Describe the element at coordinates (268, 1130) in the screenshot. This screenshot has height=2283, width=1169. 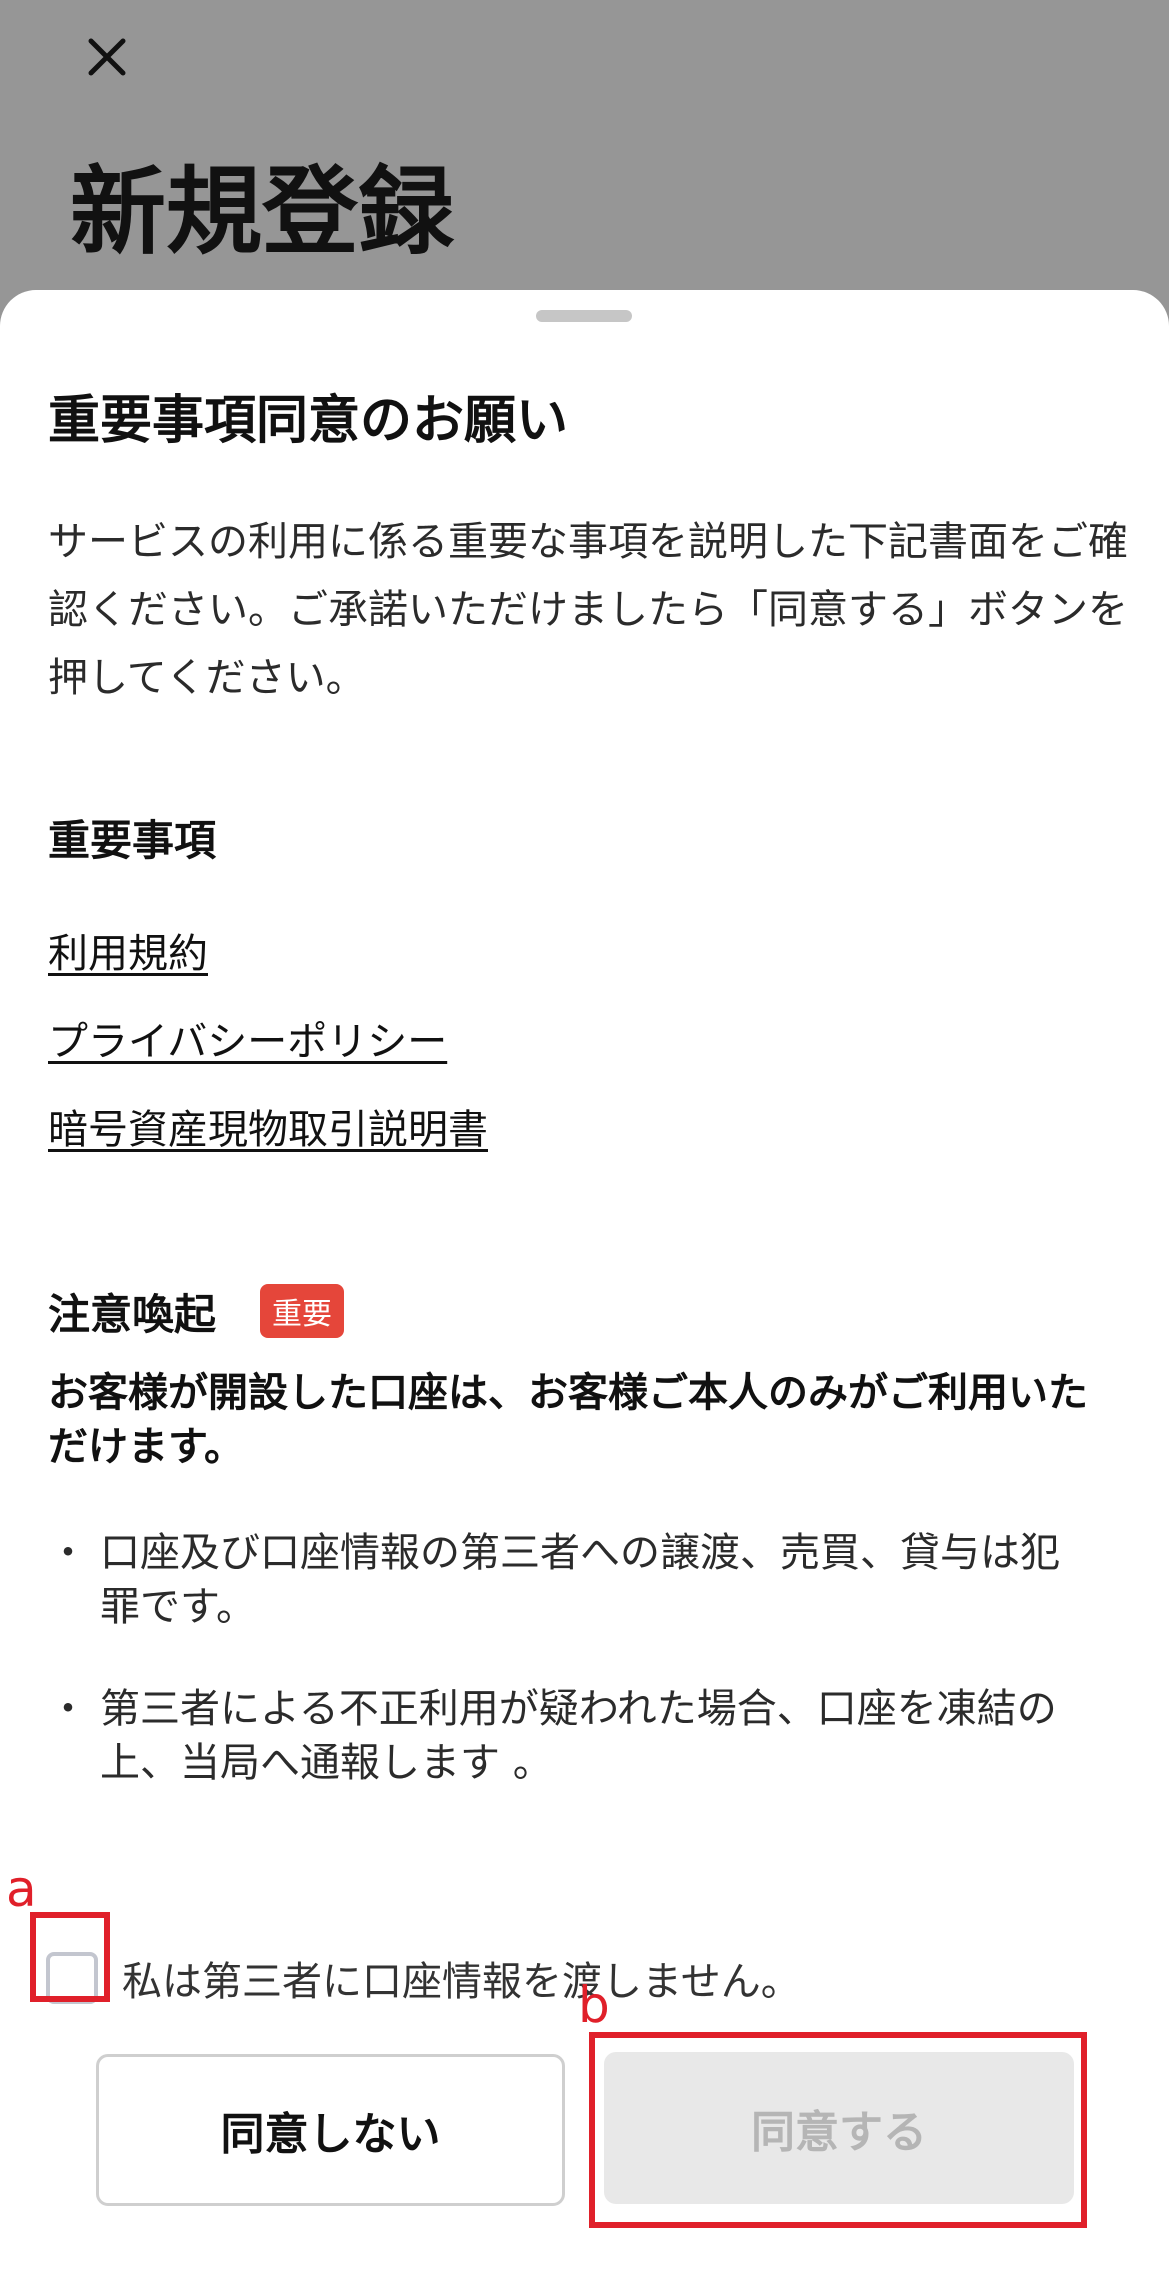
I see `crypto-spot-trading-doc-link: 暗号資産現物取引説明書` at that location.